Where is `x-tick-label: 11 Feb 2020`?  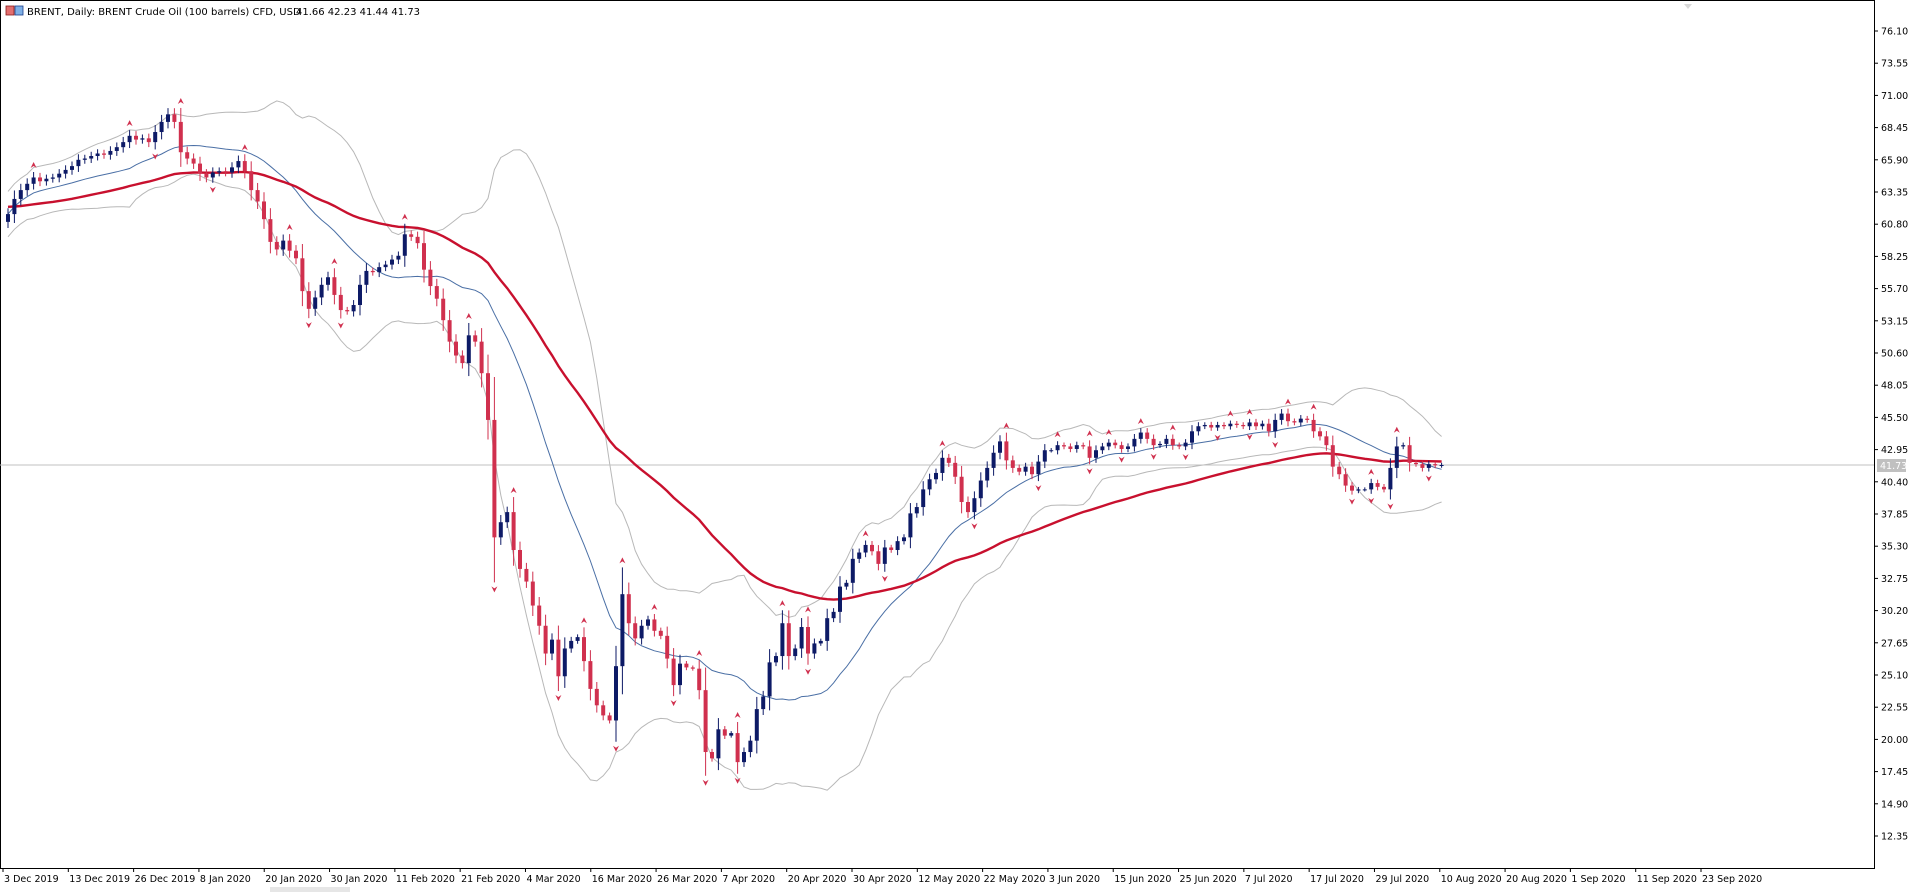
x-tick-label: 11 Feb 2020 is located at coordinates (425, 879).